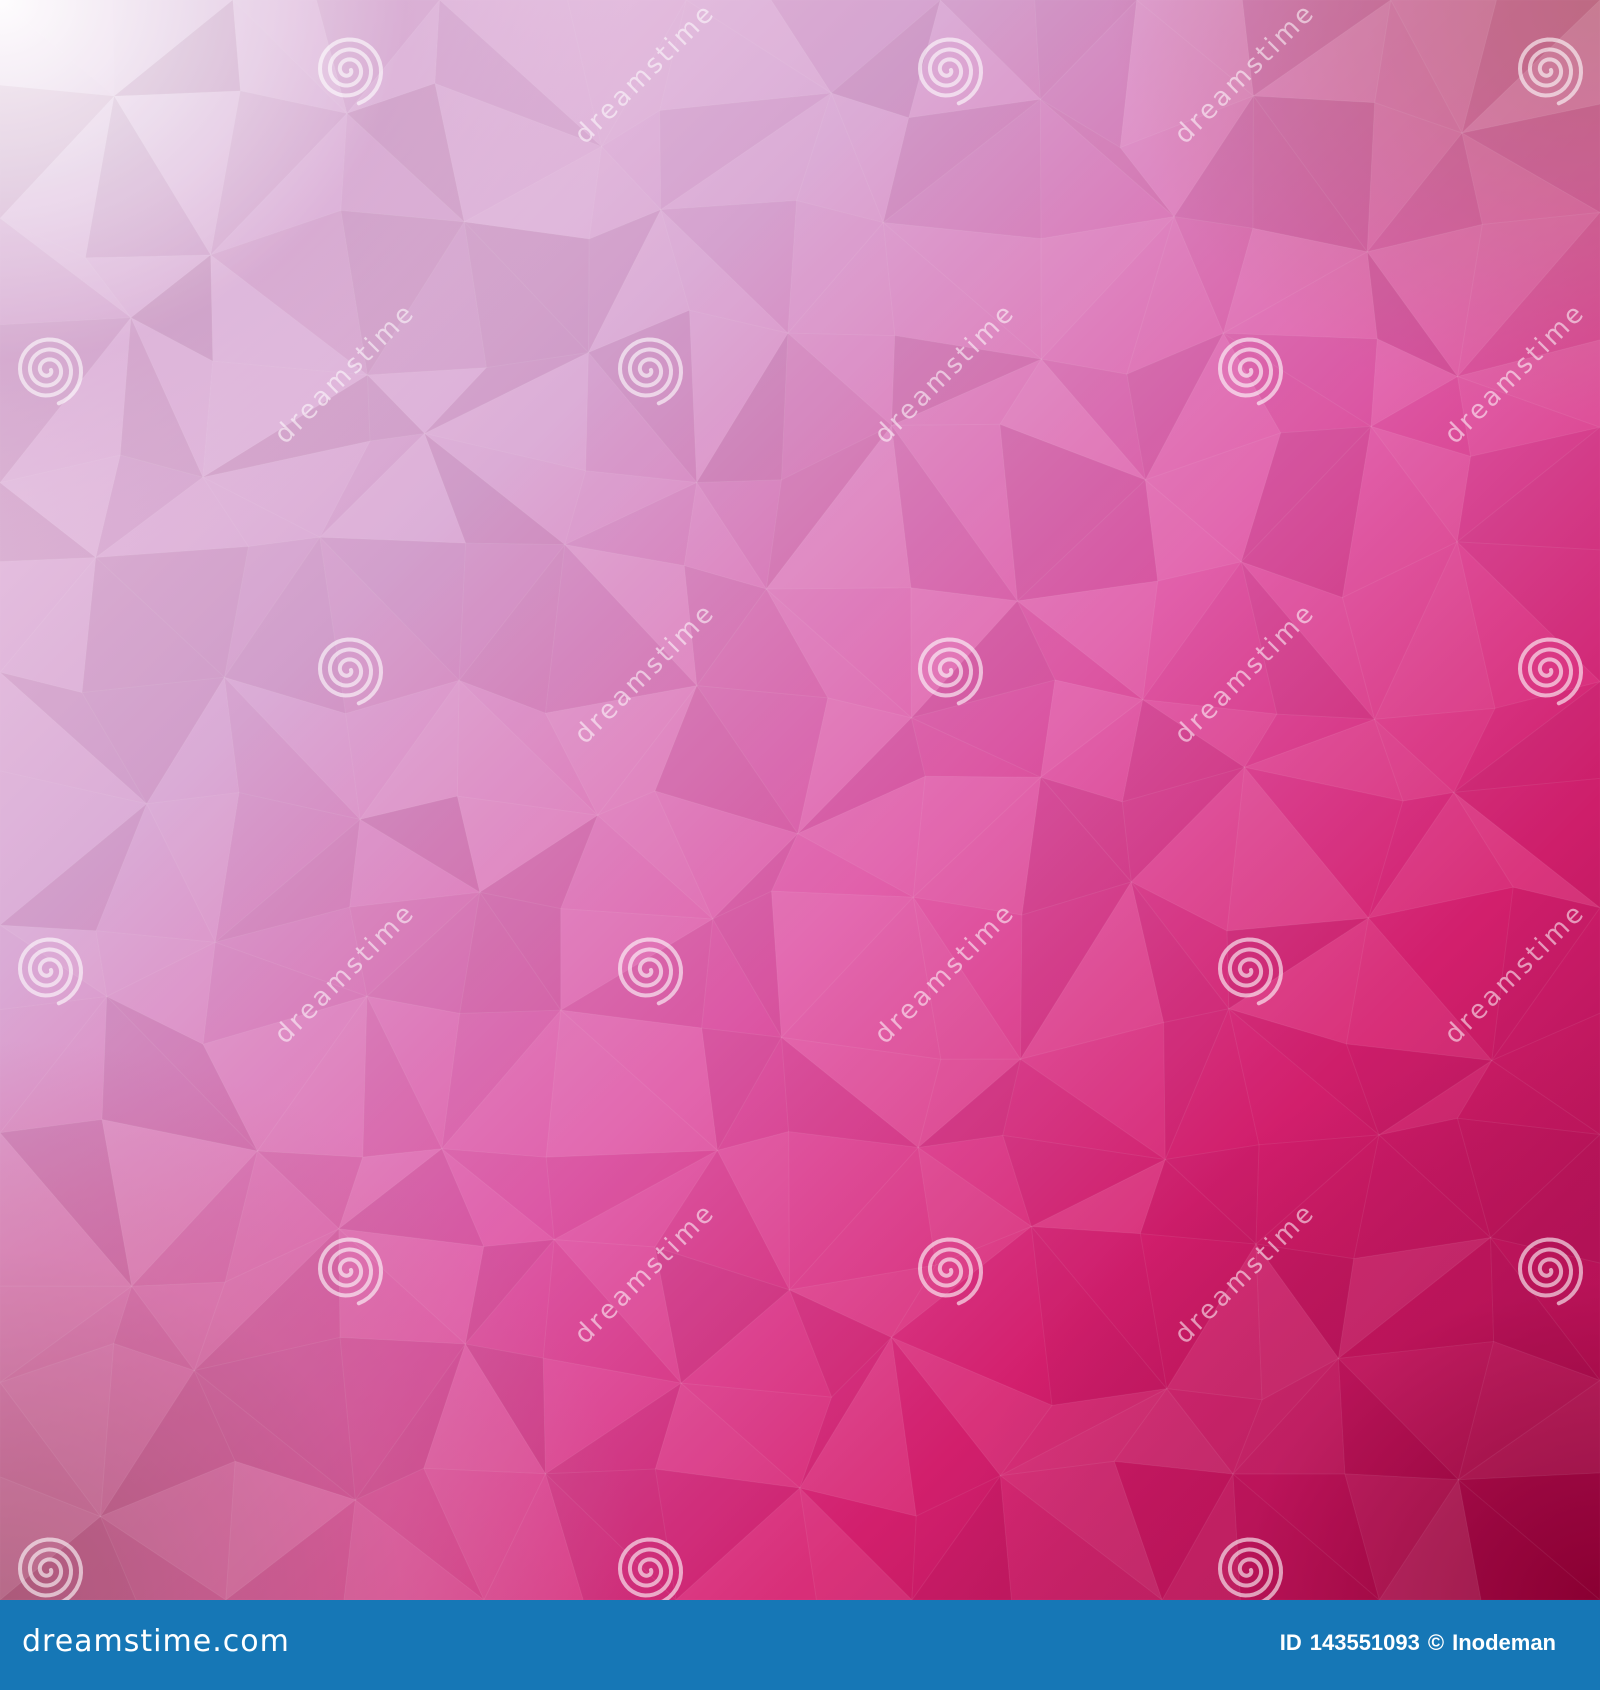 The width and height of the screenshot is (1600, 1690). Describe the element at coordinates (1290, 1642) in the screenshot. I see `id-label: ID` at that location.